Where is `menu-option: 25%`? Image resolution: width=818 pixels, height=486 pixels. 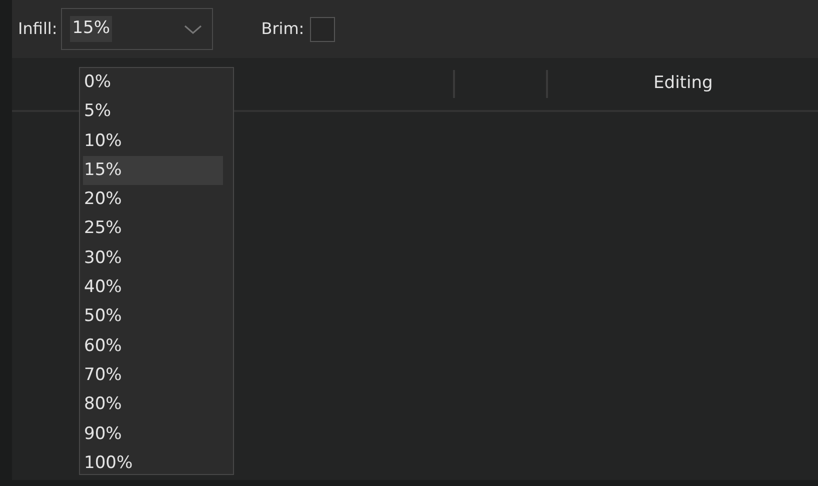
menu-option: 25% is located at coordinates (153, 229).